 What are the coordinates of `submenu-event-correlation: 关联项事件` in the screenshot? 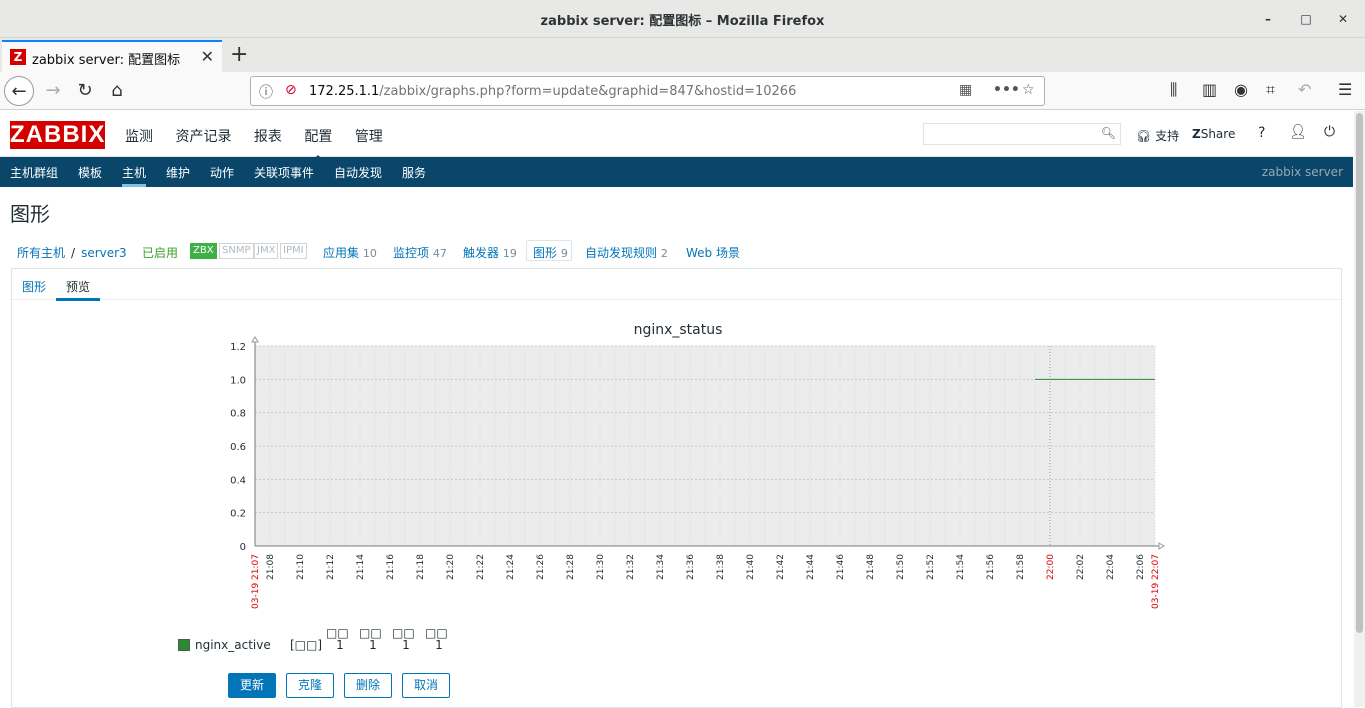 It's located at (284, 172).